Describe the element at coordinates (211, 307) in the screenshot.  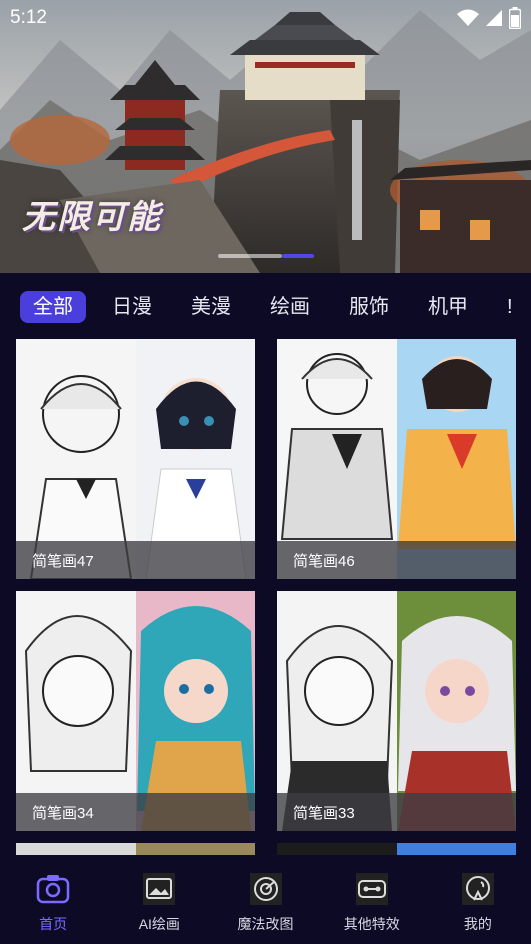
I see `tab-american-comics: 美漫` at that location.